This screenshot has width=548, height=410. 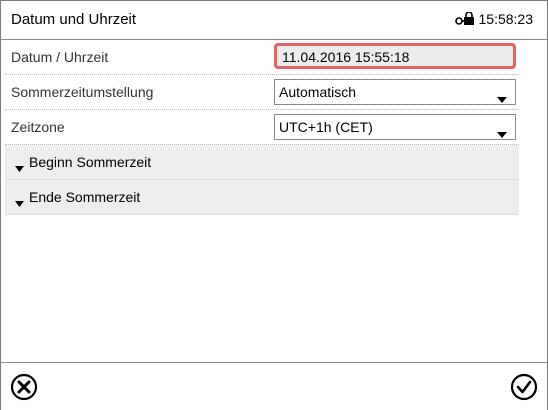 I want to click on datetime-label: Datum / Uhrzeit, so click(x=60, y=57).